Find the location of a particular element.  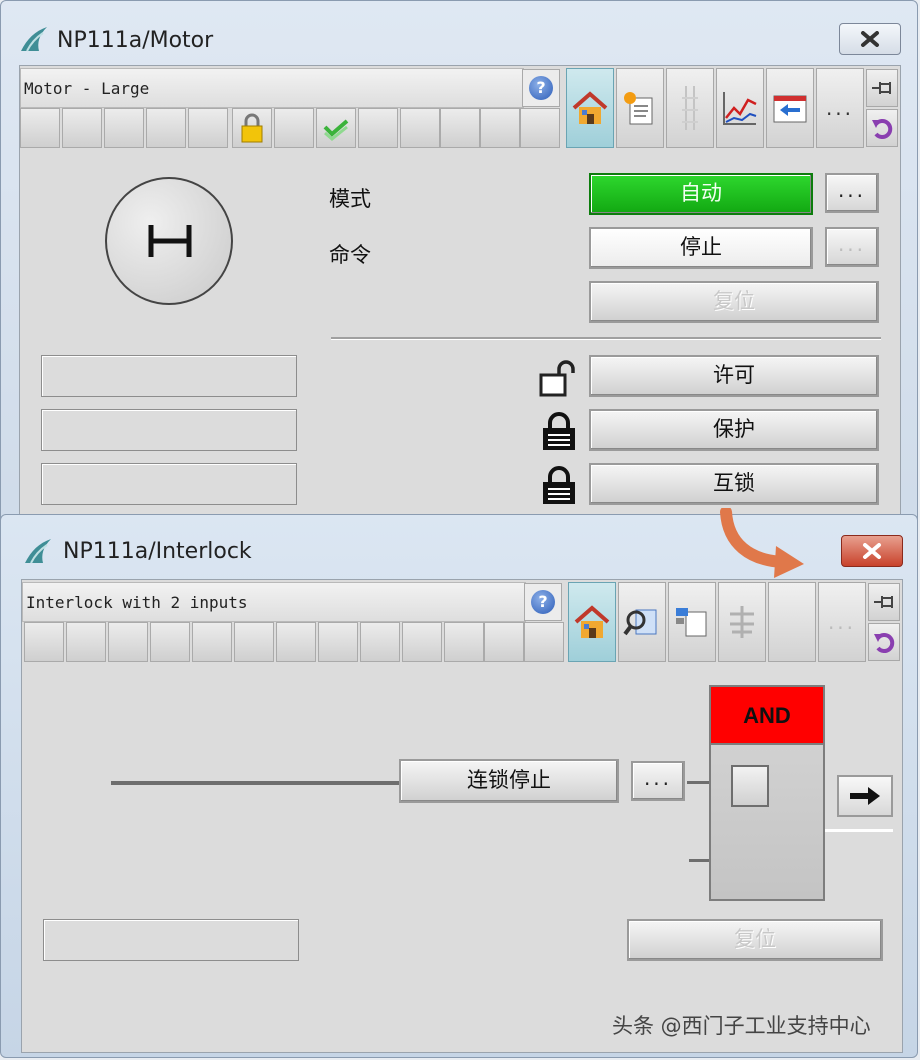

graph-icon is located at coordinates (691, 622).